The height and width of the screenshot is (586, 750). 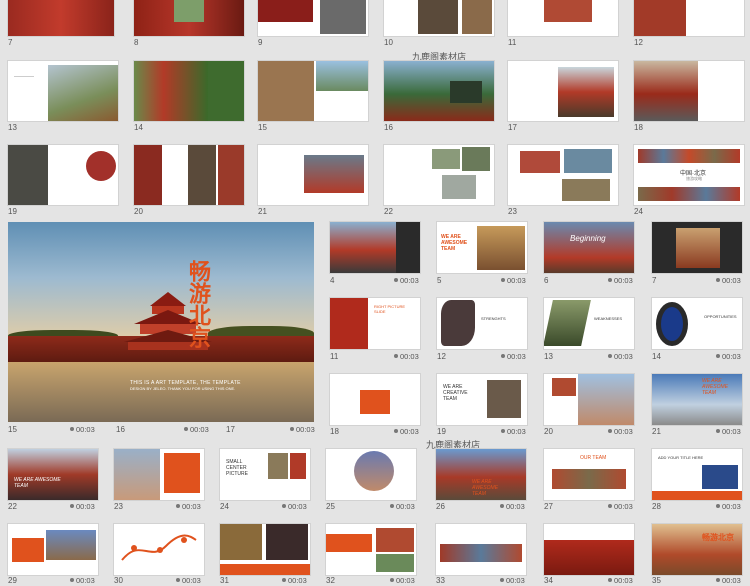 What do you see at coordinates (440, 580) in the screenshot?
I see `slide-number: 33` at bounding box center [440, 580].